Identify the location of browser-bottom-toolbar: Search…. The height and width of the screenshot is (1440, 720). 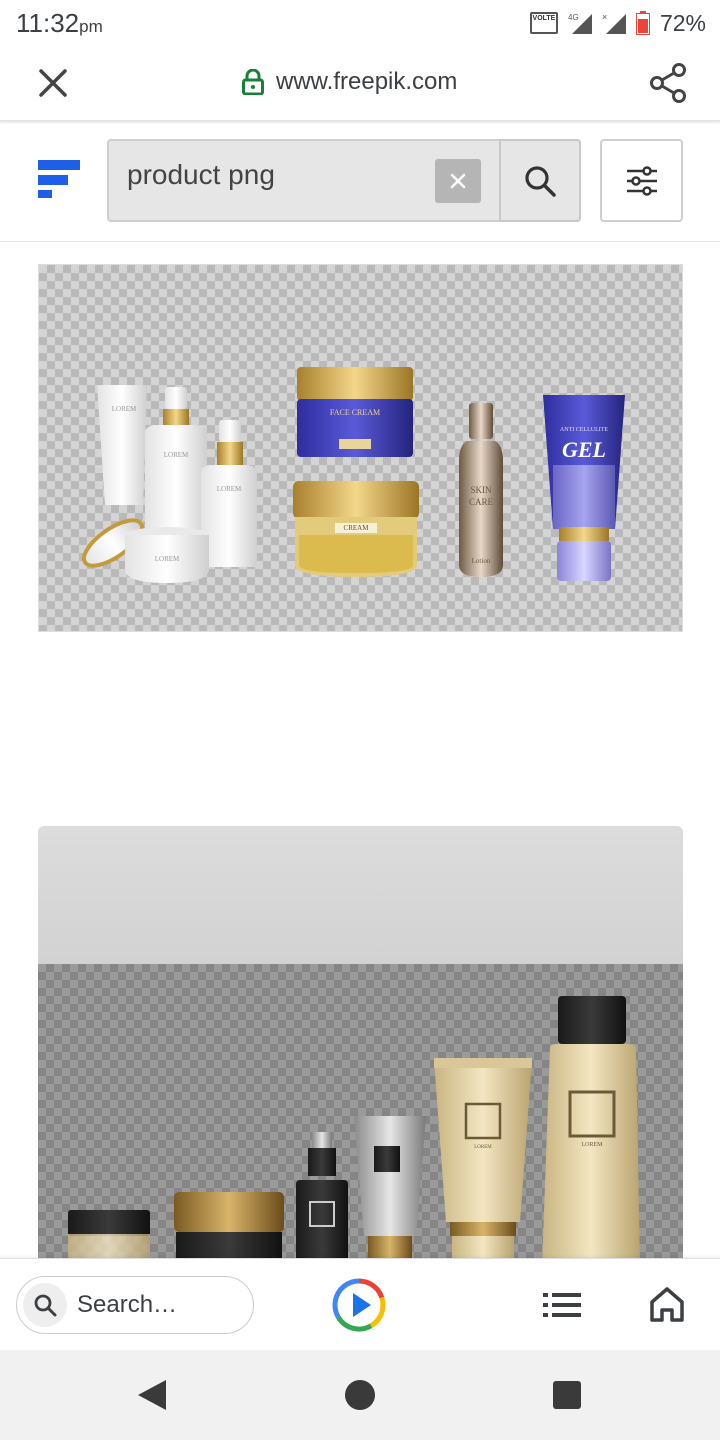
(360, 1304).